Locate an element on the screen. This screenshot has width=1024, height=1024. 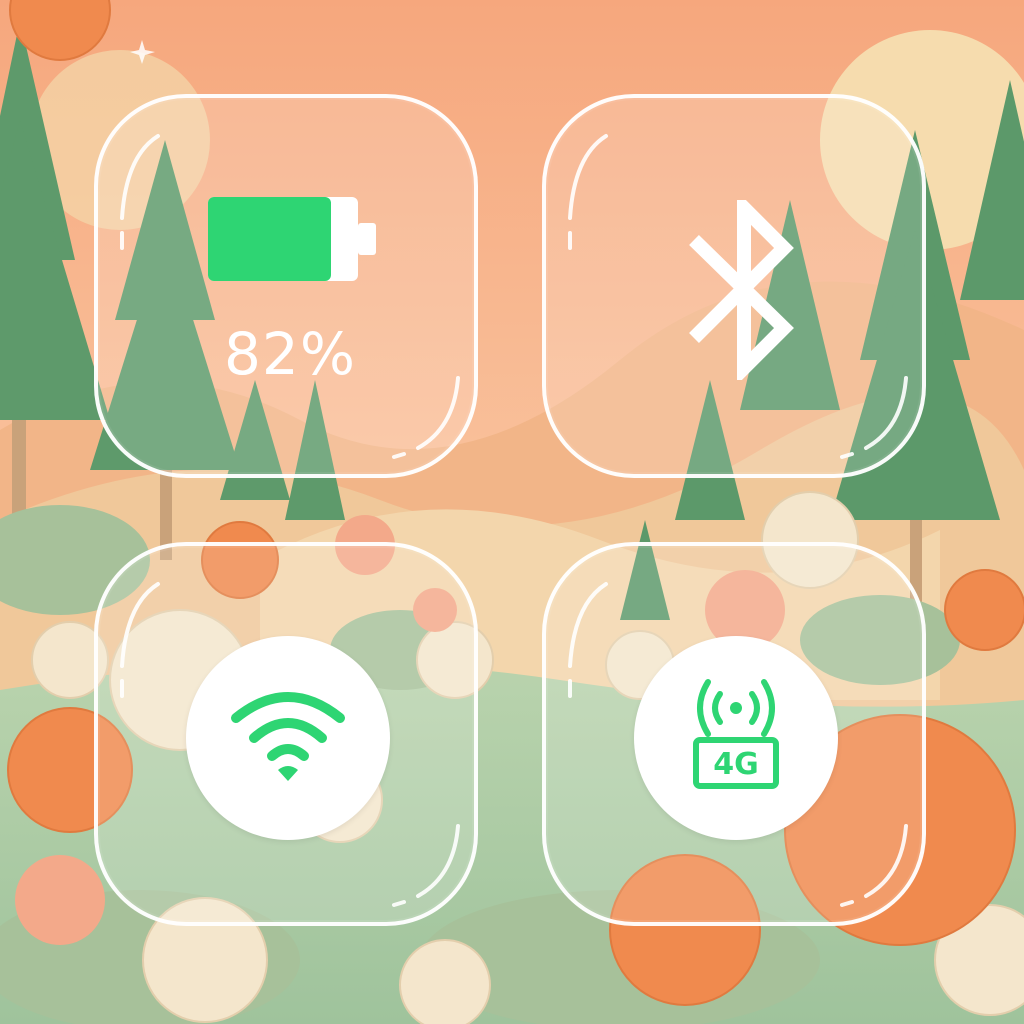
cellular-4g-icon: 4G is located at coordinates (736, 734).